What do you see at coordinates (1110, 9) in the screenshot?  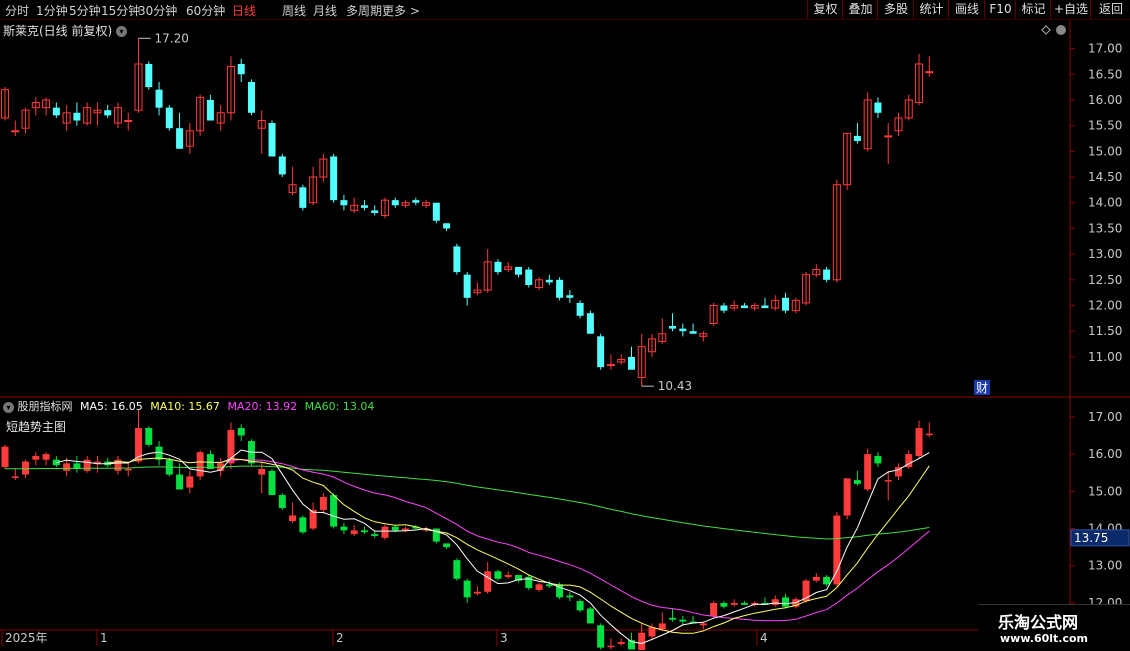 I see `toolbar-button: 返回` at bounding box center [1110, 9].